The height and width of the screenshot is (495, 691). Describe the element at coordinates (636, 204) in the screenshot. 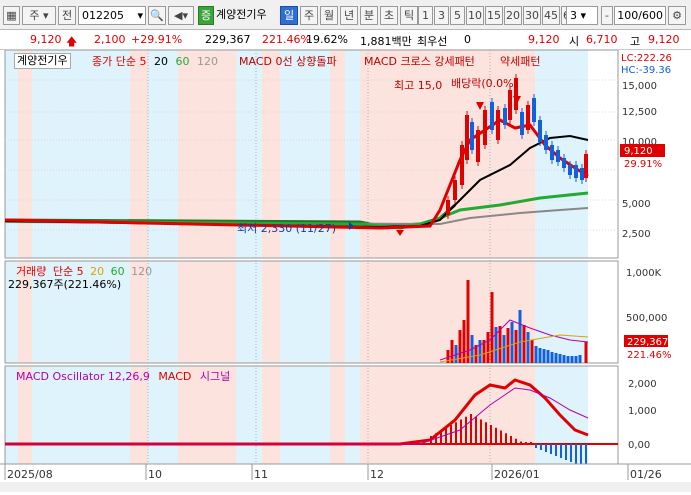

I see `price-y-tick: 5,000` at that location.